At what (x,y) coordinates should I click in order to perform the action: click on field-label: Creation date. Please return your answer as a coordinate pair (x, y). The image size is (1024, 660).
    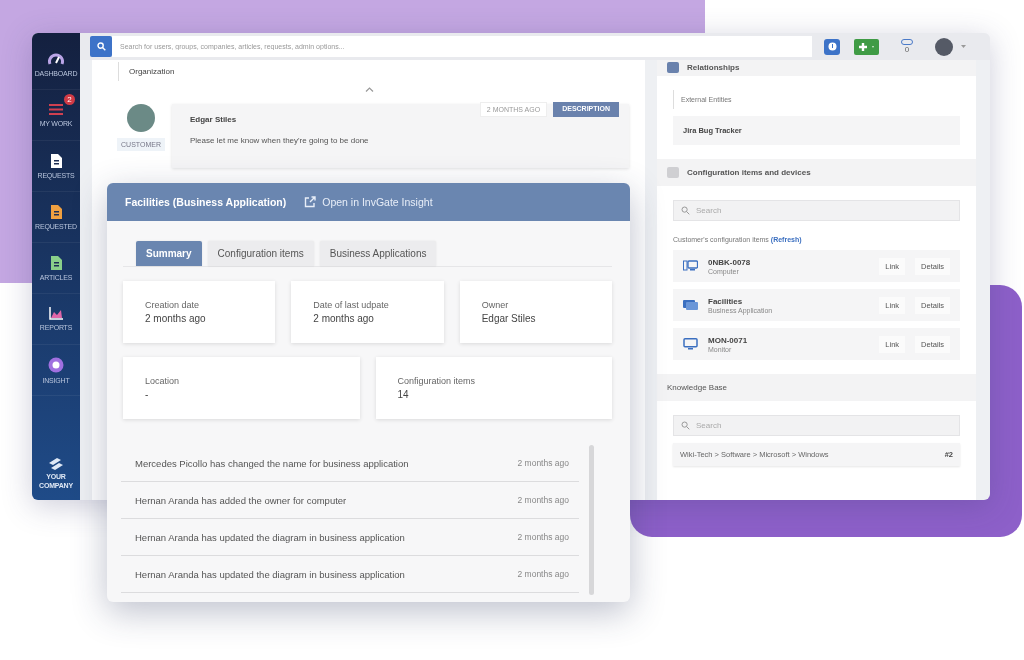
    Looking at the image, I should click on (173, 305).